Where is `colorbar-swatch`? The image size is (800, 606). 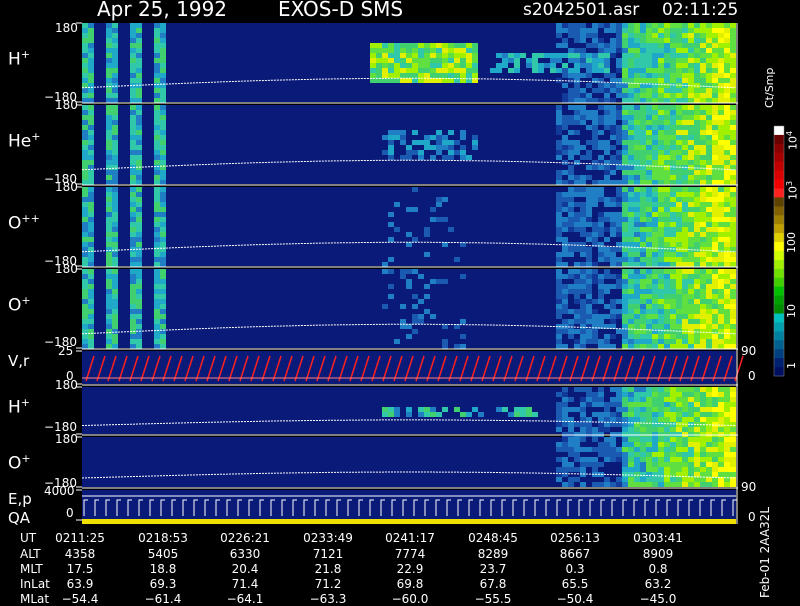
colorbar-swatch is located at coordinates (779, 336).